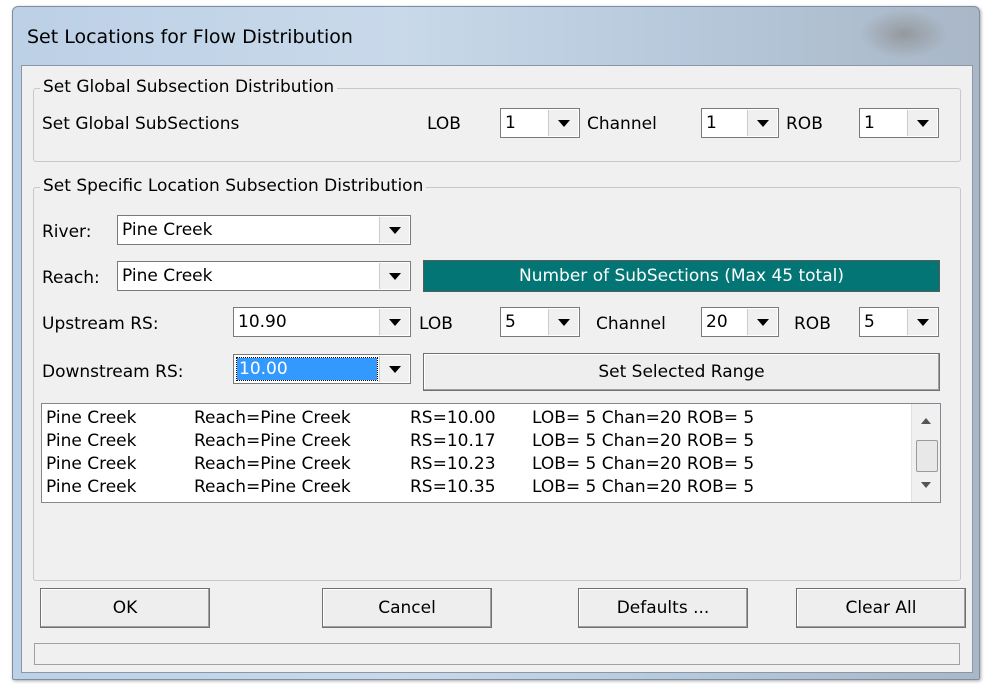  Describe the element at coordinates (510, 322) in the screenshot. I see `specific-lob-value: 5` at that location.